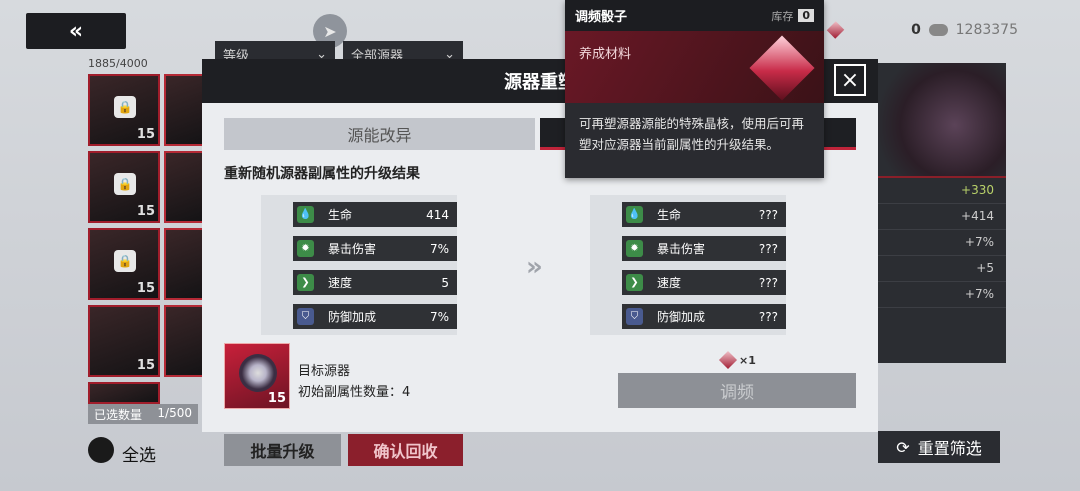  I want to click on reset-filter-label: 重置筛选, so click(949, 448).